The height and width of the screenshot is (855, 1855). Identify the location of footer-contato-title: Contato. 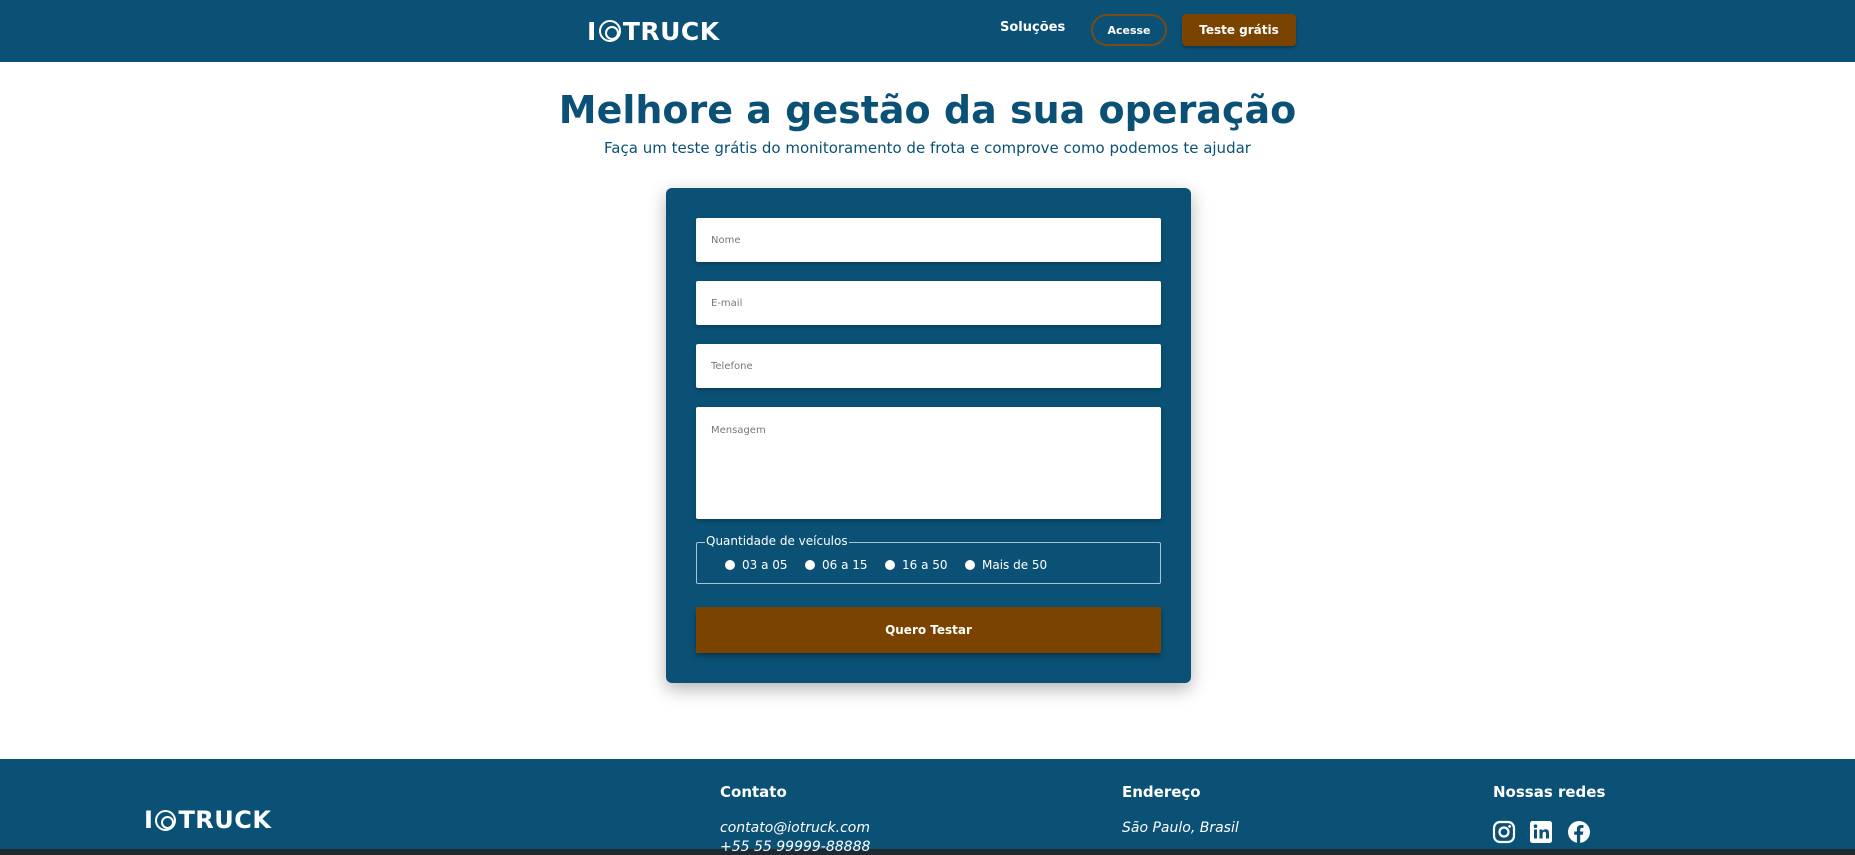
(753, 792).